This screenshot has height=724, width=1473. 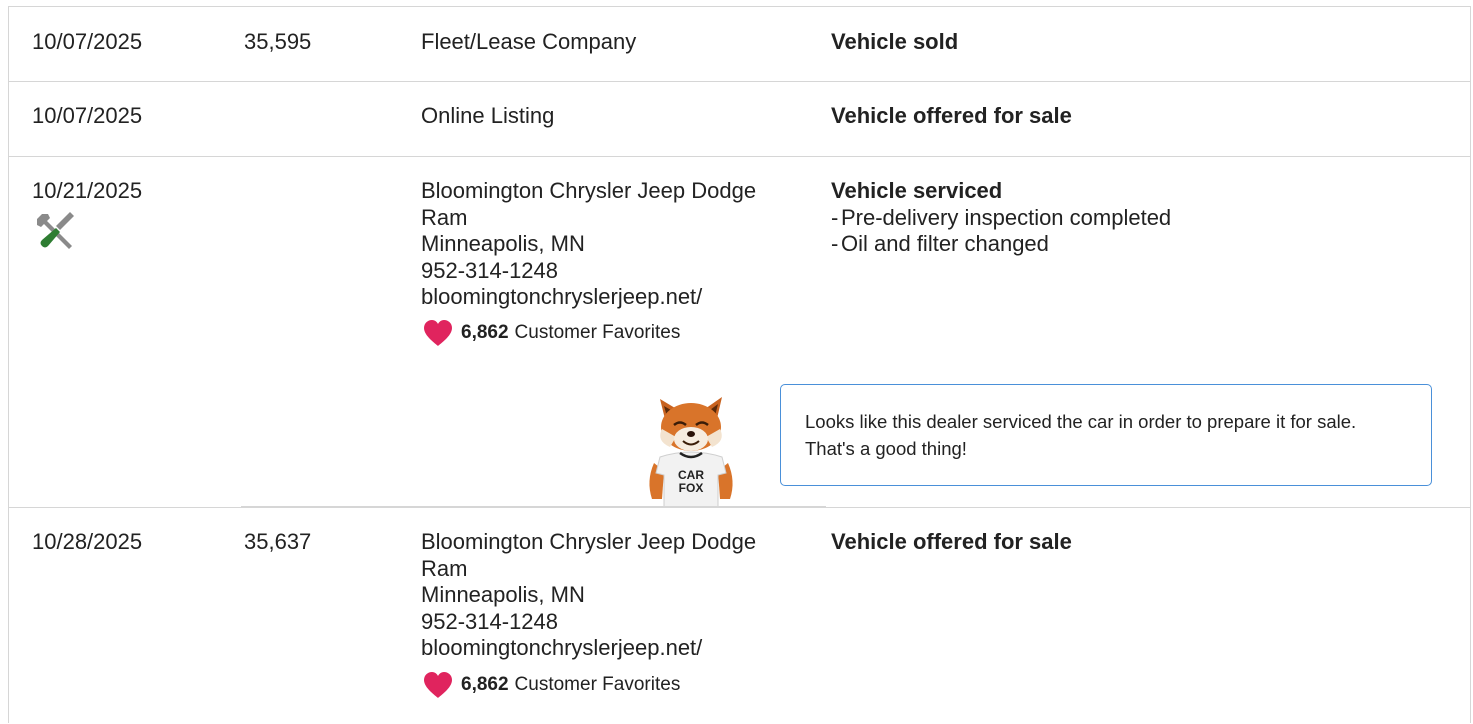 What do you see at coordinates (278, 541) in the screenshot?
I see `odometer-reading: 35,637` at bounding box center [278, 541].